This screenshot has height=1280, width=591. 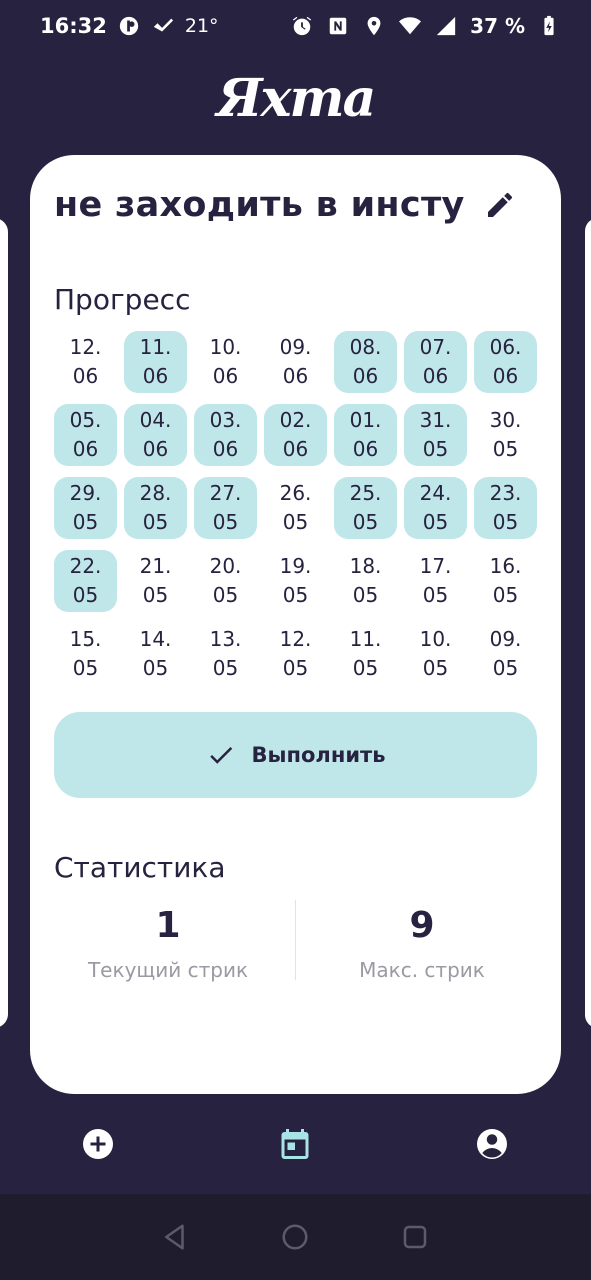 What do you see at coordinates (505, 435) in the screenshot?
I see `day-cell: 30. 05` at bounding box center [505, 435].